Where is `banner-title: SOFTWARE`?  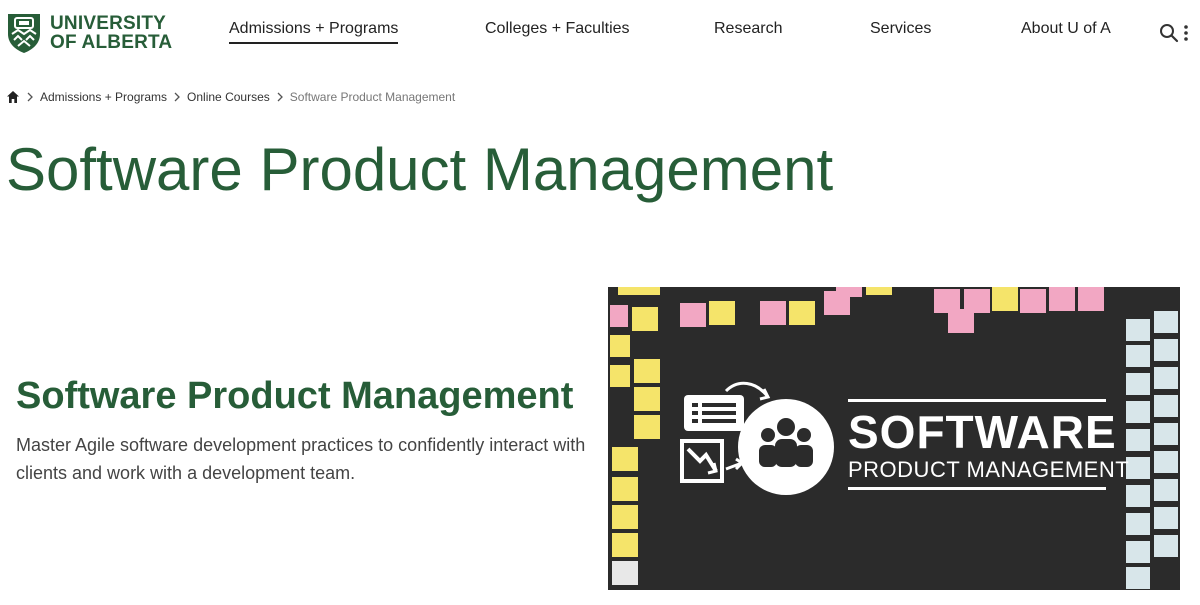
banner-title: SOFTWARE is located at coordinates (982, 432).